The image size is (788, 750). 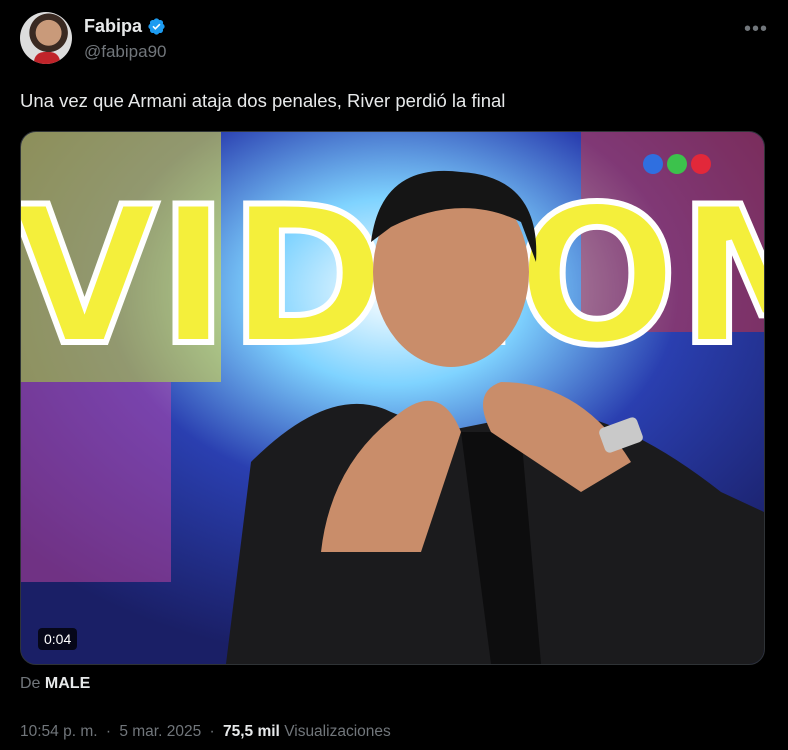 What do you see at coordinates (30, 683) in the screenshot?
I see `source-prefix: De` at bounding box center [30, 683].